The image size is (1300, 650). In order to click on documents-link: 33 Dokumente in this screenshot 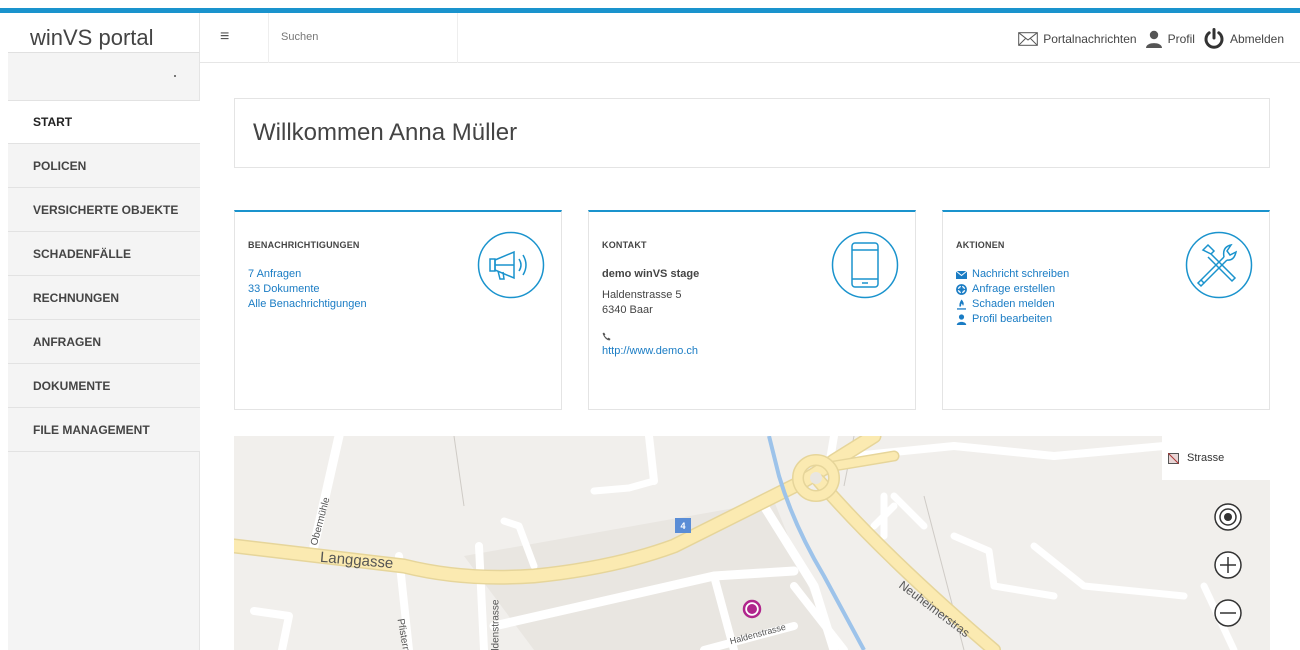, I will do `click(307, 289)`.